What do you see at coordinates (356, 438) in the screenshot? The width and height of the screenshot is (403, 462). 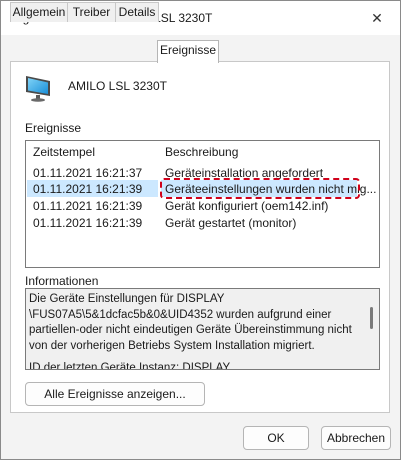 I see `cancel-button: Abbrechen` at bounding box center [356, 438].